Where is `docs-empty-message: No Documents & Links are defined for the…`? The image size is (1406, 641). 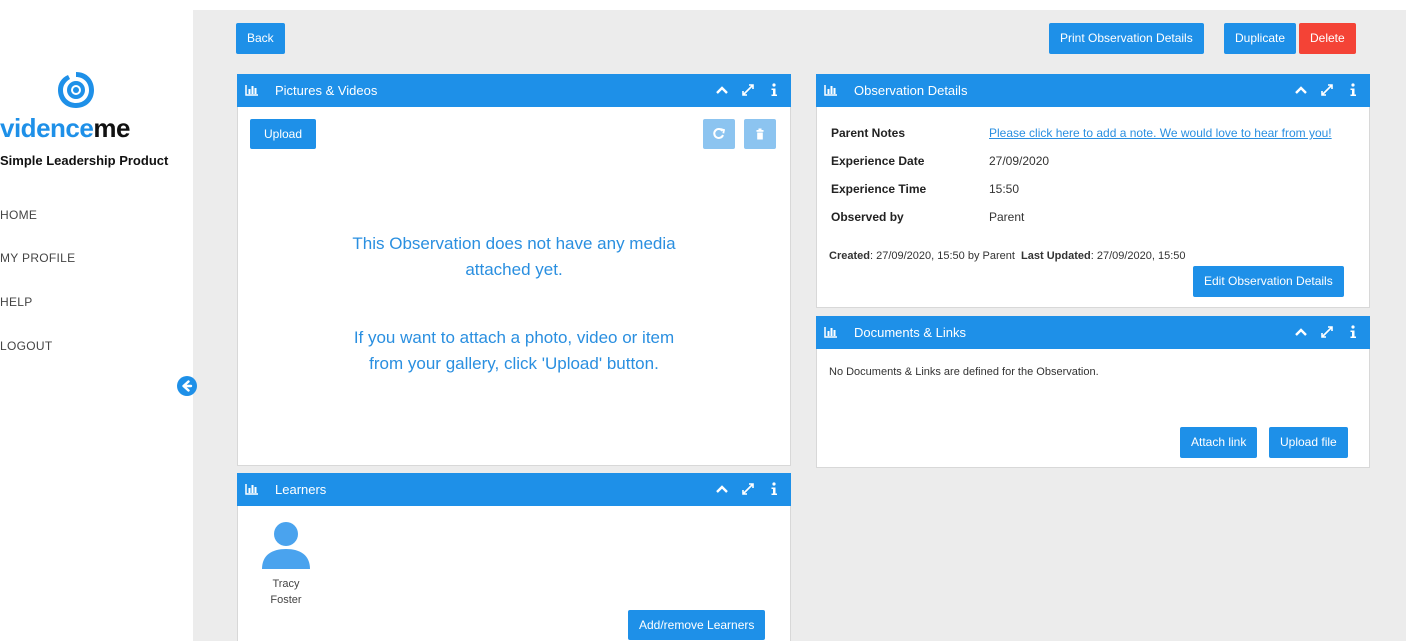 docs-empty-message: No Documents & Links are defined for the… is located at coordinates (964, 372).